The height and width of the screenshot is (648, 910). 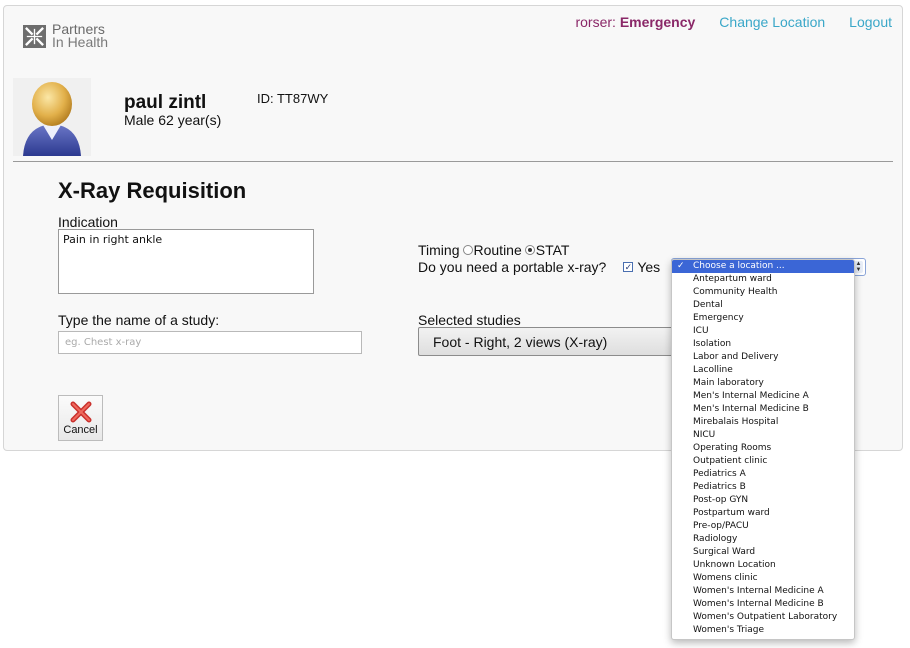 What do you see at coordinates (763, 435) in the screenshot?
I see `location-option: NICU` at bounding box center [763, 435].